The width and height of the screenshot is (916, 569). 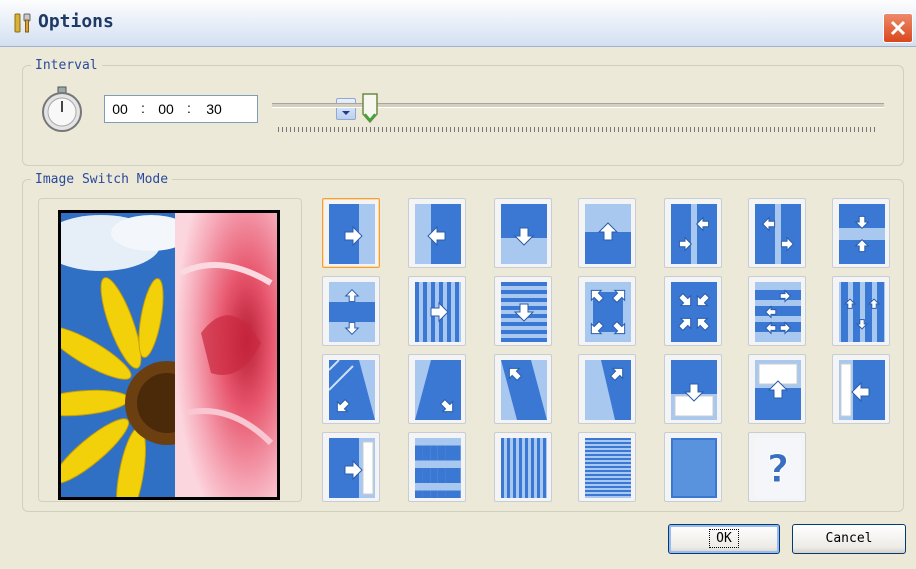 I want to click on mode-button-diagonal-down-right, so click(x=437, y=389).